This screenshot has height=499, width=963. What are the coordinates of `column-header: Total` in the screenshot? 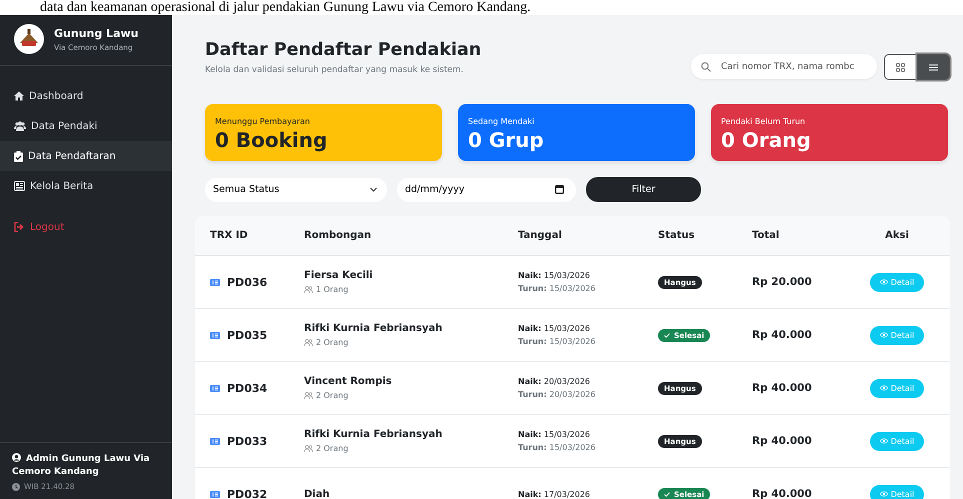 It's located at (766, 235).